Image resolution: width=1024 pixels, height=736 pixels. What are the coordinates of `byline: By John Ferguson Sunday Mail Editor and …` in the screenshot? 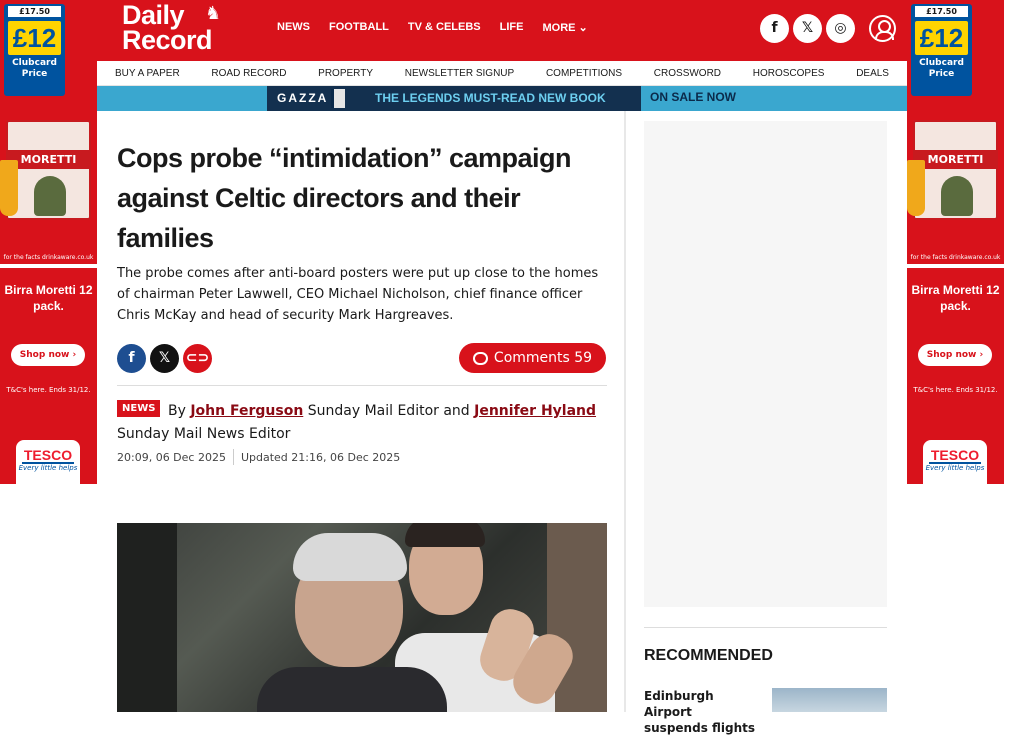 It's located at (362, 423).